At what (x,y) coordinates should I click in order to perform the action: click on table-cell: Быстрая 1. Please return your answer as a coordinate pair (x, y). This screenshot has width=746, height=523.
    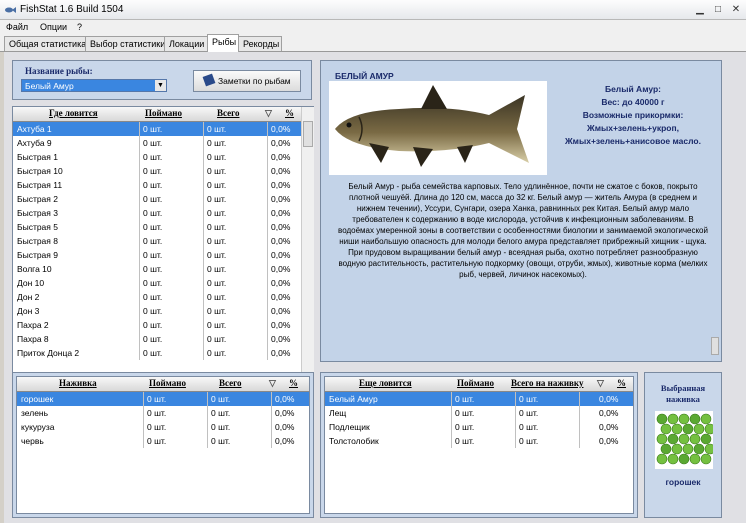
    Looking at the image, I should click on (37, 157).